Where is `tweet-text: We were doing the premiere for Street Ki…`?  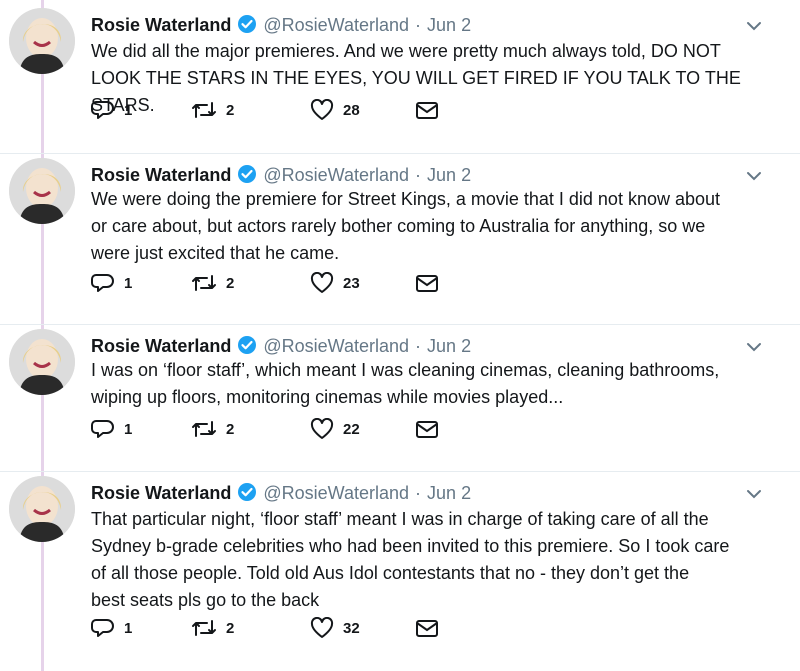 tweet-text: We were doing the premiere for Street Ki… is located at coordinates (436, 226).